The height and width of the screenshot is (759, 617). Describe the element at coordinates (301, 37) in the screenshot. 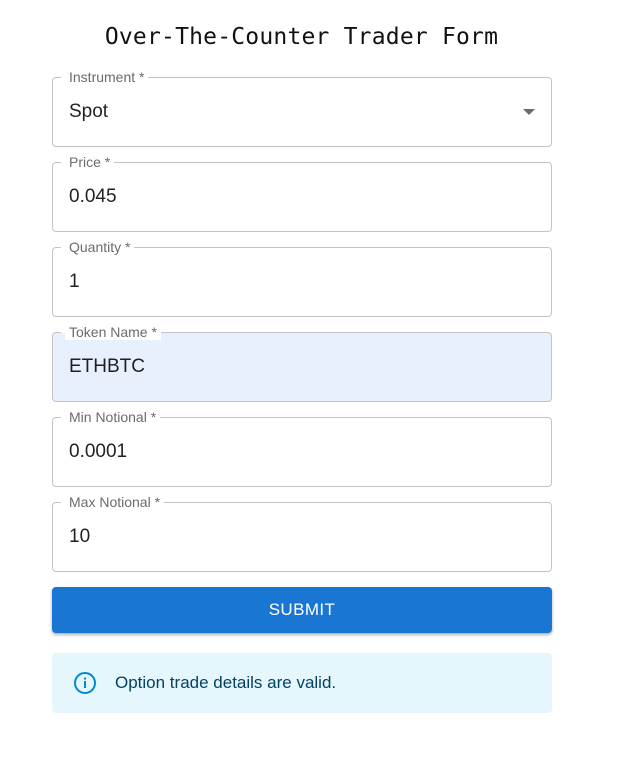

I see `page-title: Over-The-Counter Trader Form` at that location.